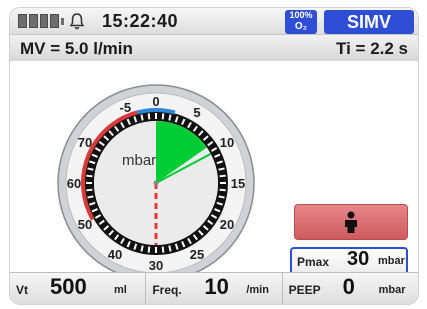 The image size is (427, 309). What do you see at coordinates (68, 286) in the screenshot?
I see `param-value: 500` at bounding box center [68, 286].